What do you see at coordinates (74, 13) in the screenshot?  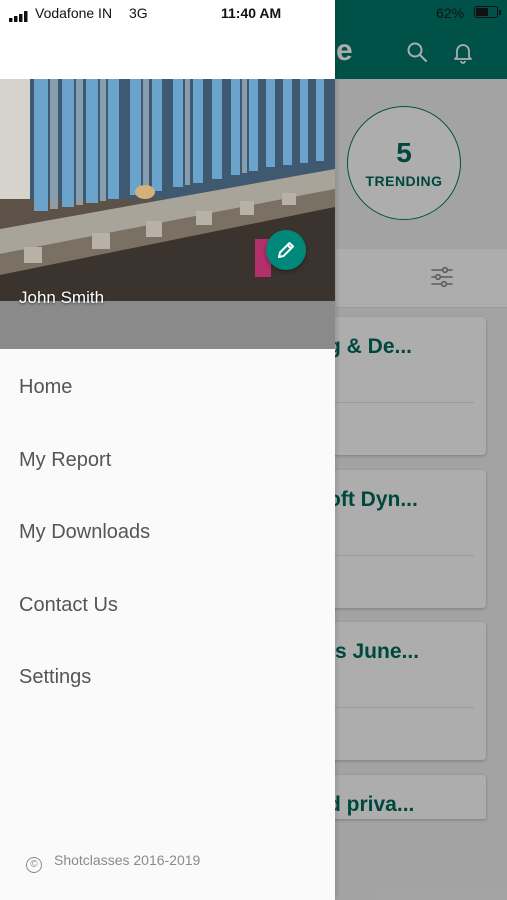 I see `carrier-name: Vodafone IN` at bounding box center [74, 13].